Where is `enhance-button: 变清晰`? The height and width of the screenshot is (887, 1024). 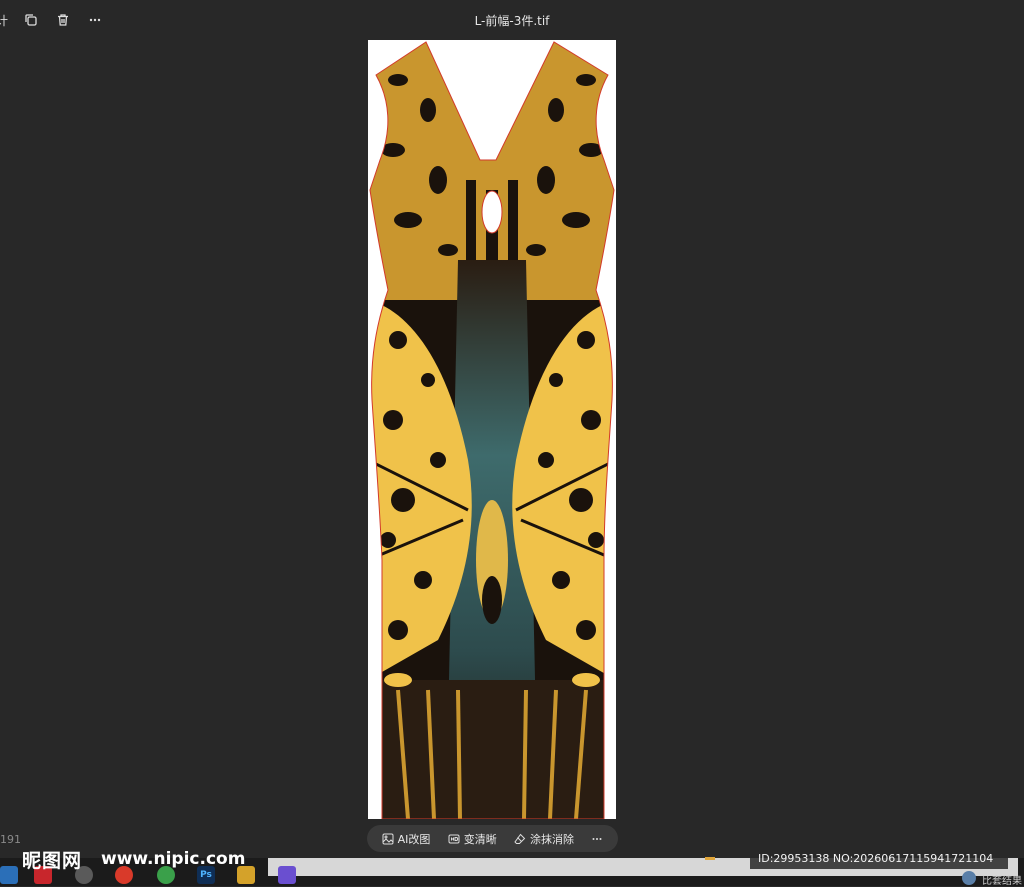
enhance-button: 变清晰 is located at coordinates (472, 839).